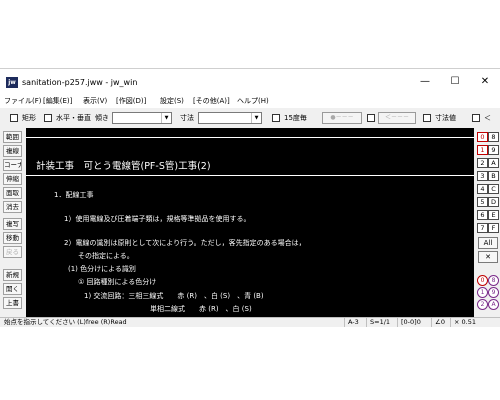 This screenshot has width=500, height=400. What do you see at coordinates (12, 275) in the screenshot?
I see `tool-new: 新規` at bounding box center [12, 275].